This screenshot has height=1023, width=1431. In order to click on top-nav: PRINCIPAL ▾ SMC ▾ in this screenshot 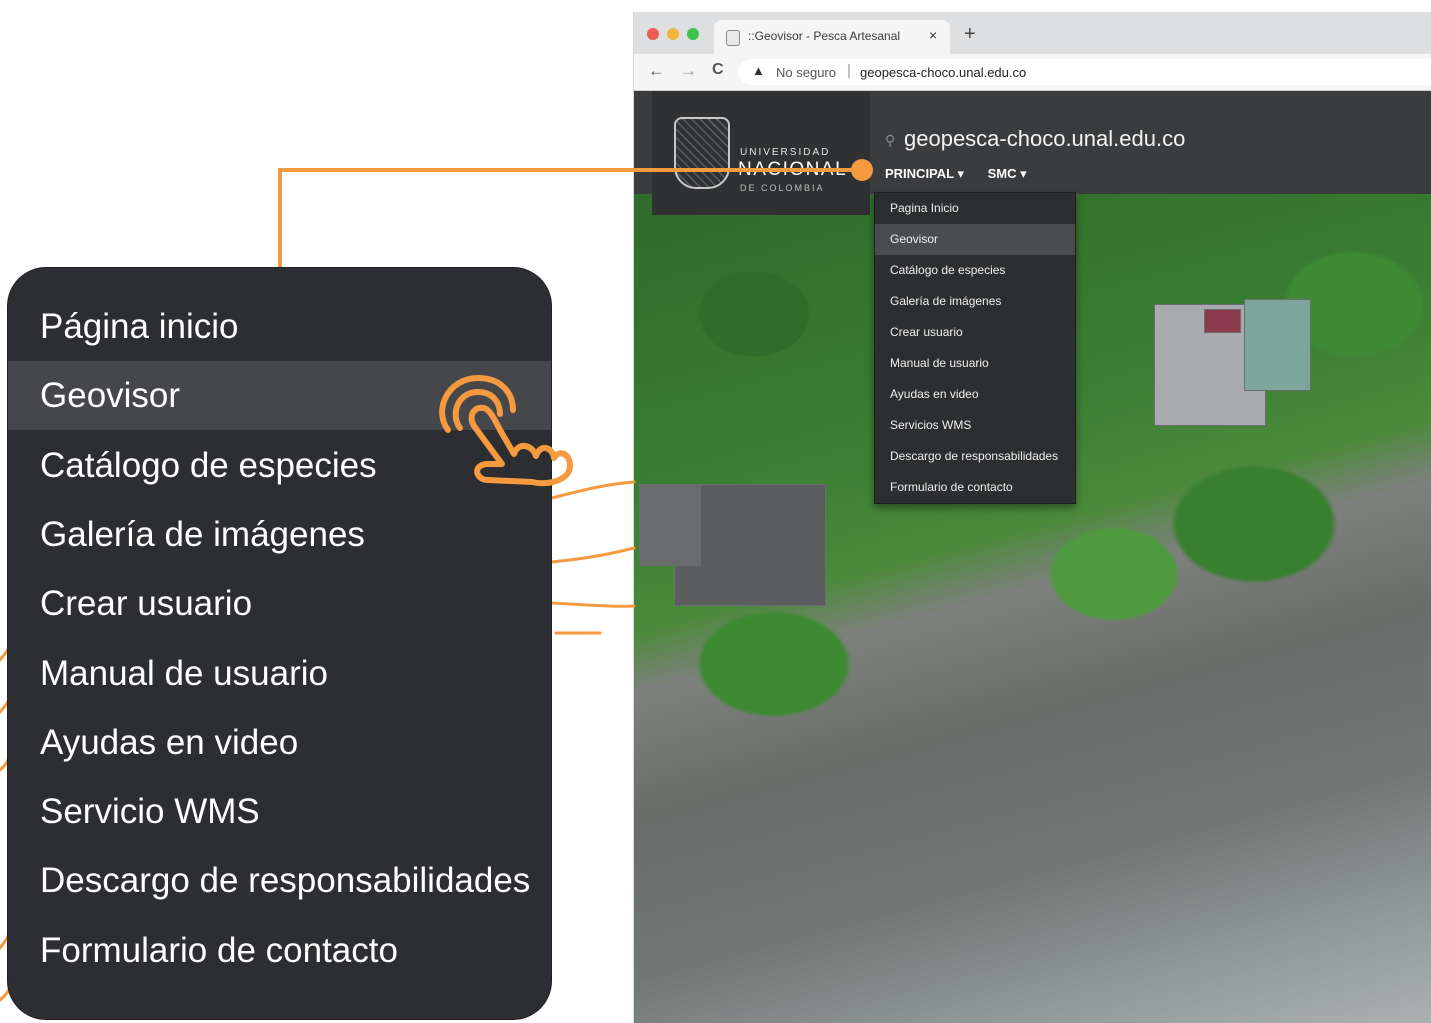, I will do `click(966, 174)`.